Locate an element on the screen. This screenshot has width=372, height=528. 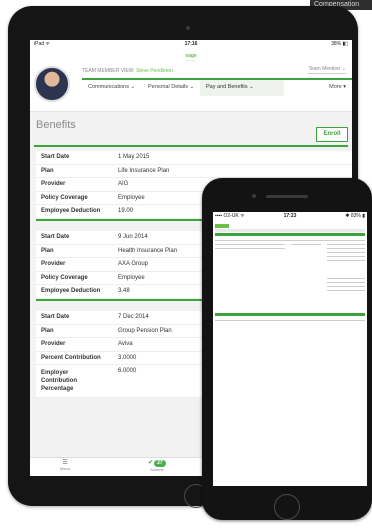
role-dropdown: Team Member ⌄ is located at coordinates (327, 70).